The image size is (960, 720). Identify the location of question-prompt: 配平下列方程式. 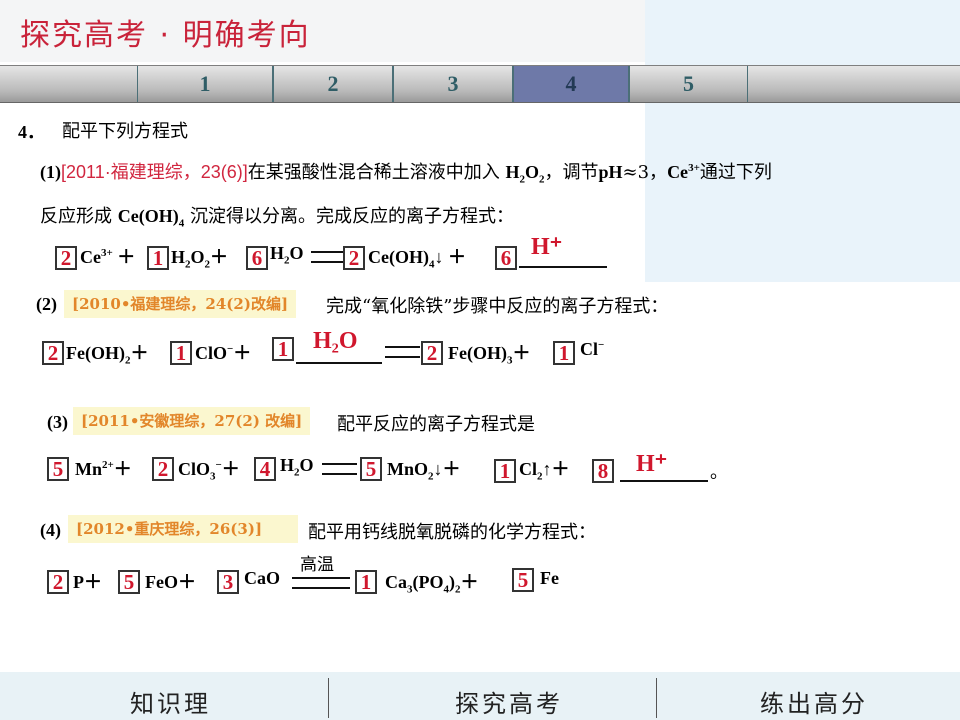
(125, 131).